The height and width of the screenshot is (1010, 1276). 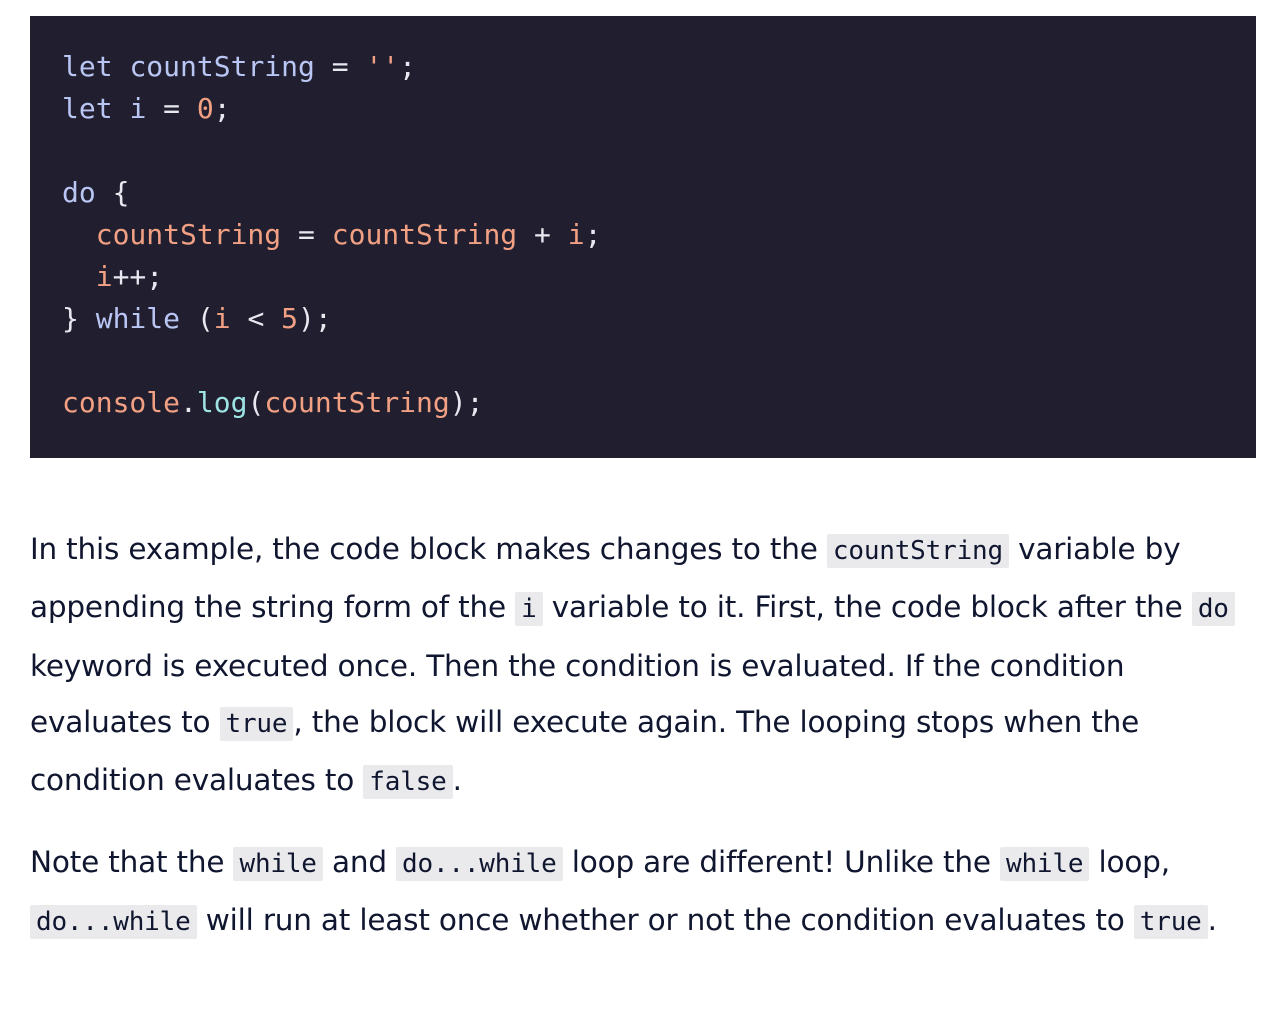 What do you see at coordinates (1129, 862) in the screenshot?
I see `paragraph-text: loop,` at bounding box center [1129, 862].